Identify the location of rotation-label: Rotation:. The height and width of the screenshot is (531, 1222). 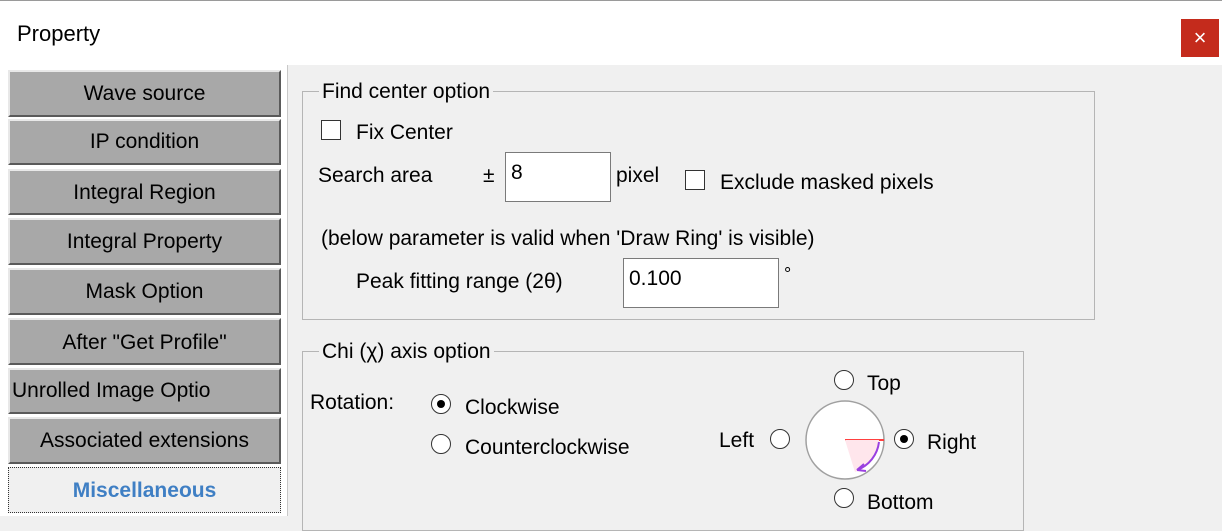
(352, 402).